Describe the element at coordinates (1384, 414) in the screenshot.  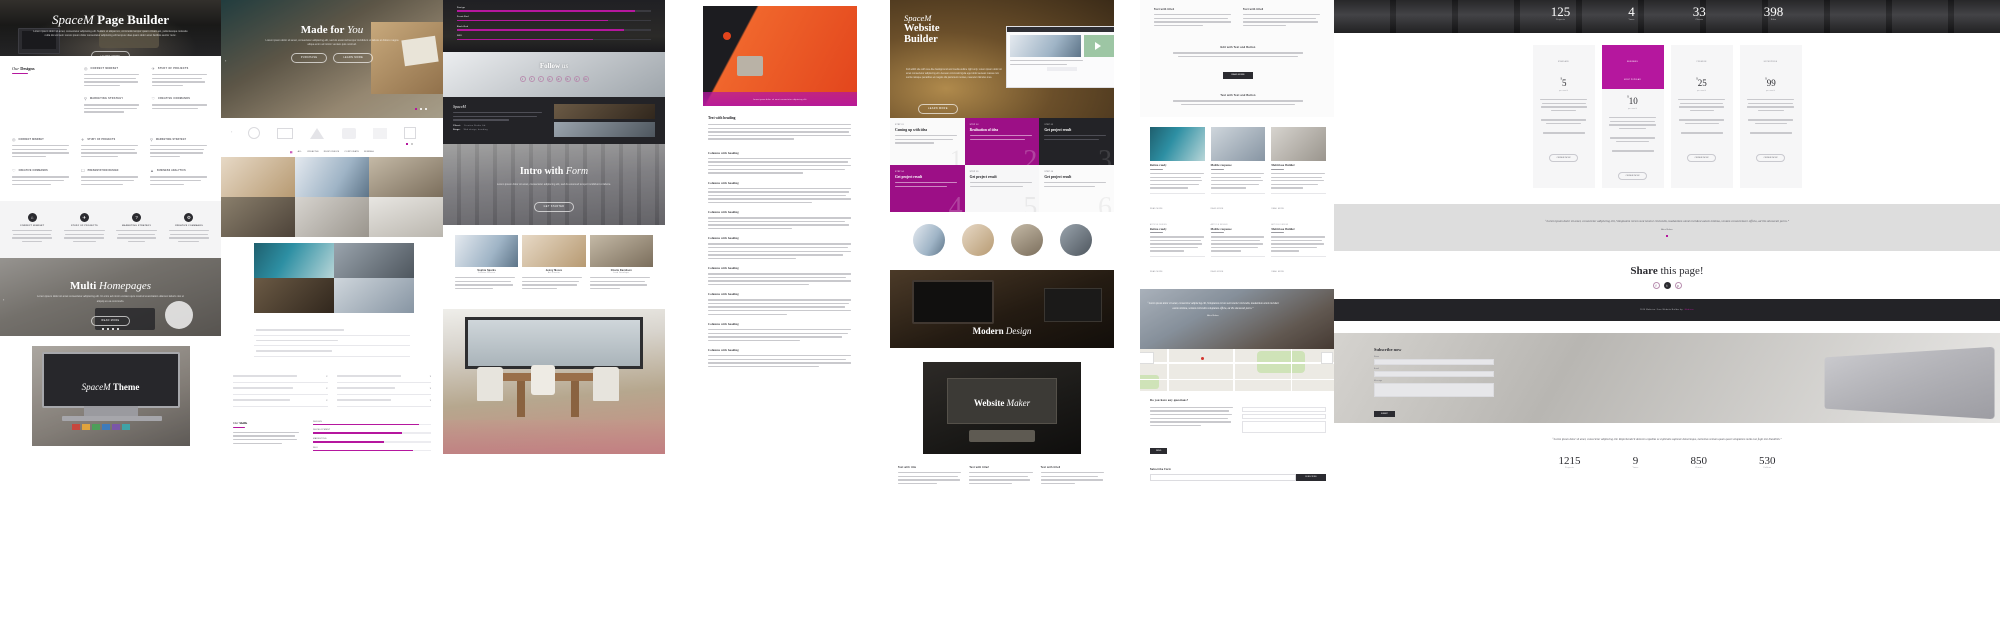
I see `submit-button: SUBMIT` at that location.